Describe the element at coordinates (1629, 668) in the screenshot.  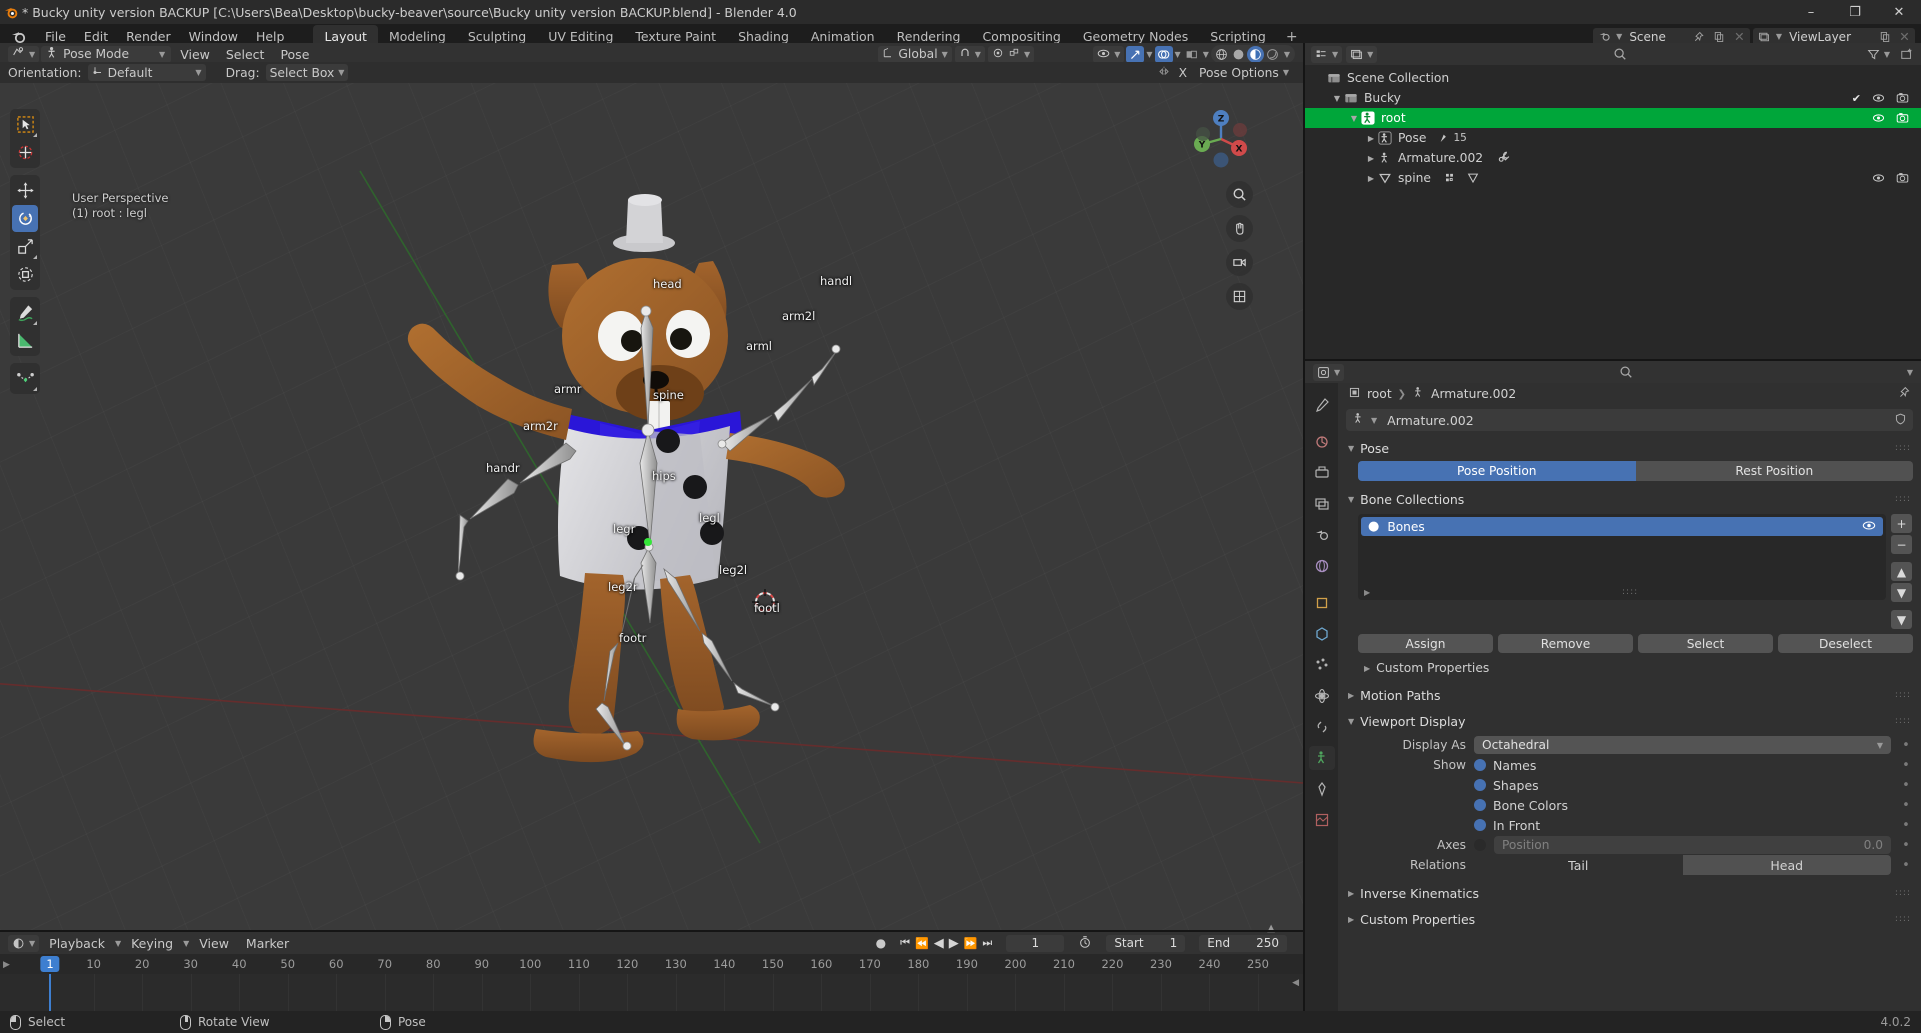
I see `bone-collections-custom-properties: ▶ Custom Properties` at that location.